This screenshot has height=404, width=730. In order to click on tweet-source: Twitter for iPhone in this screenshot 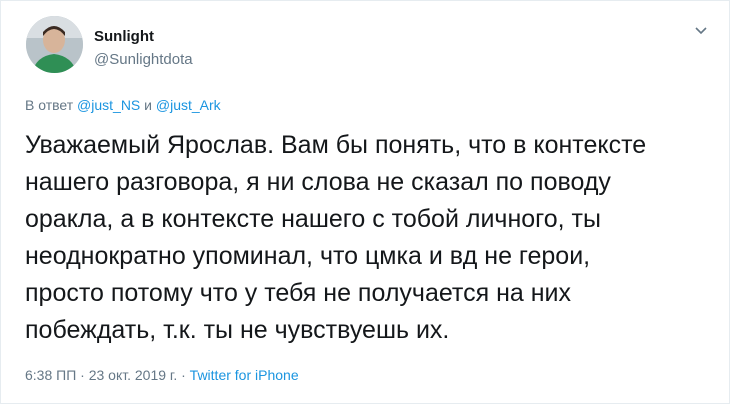, I will do `click(244, 375)`.